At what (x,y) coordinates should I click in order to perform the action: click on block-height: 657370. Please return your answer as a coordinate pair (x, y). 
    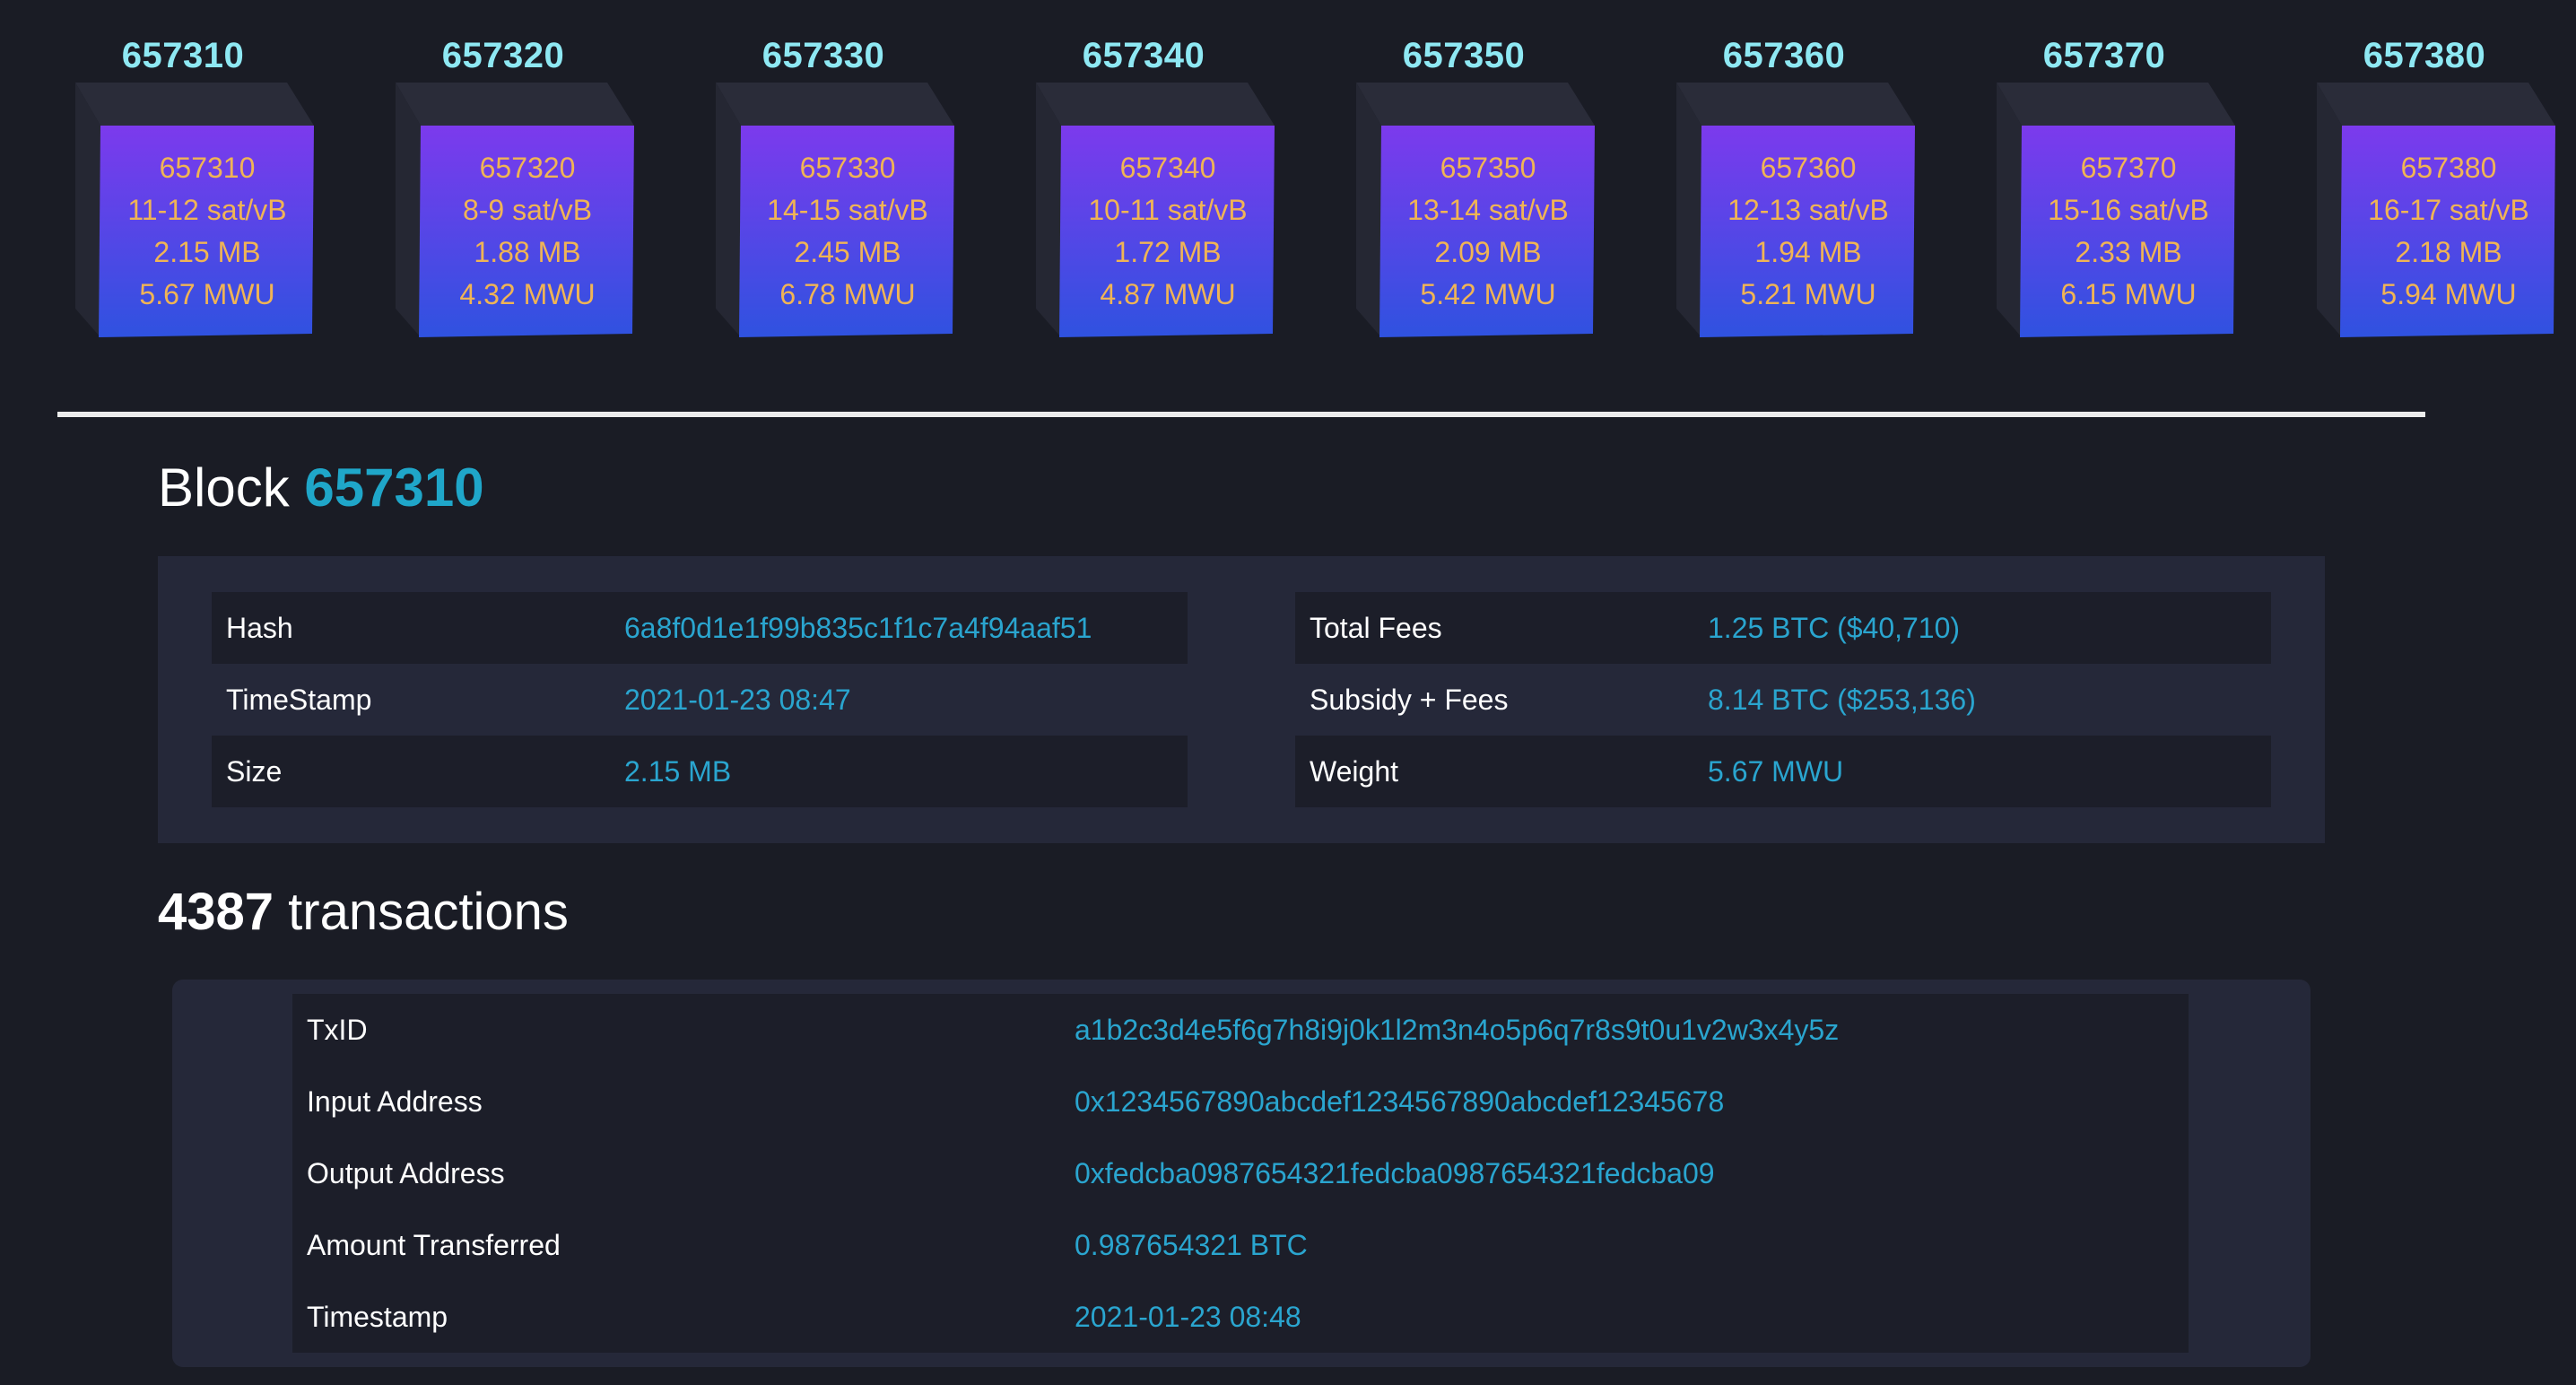
    Looking at the image, I should click on (2128, 168).